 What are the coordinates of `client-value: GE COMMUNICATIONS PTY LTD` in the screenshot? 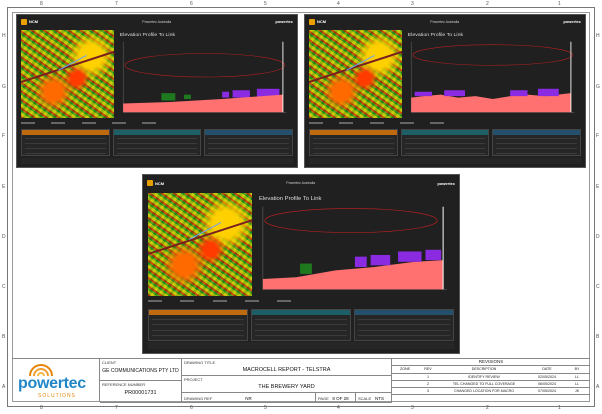 It's located at (140, 371).